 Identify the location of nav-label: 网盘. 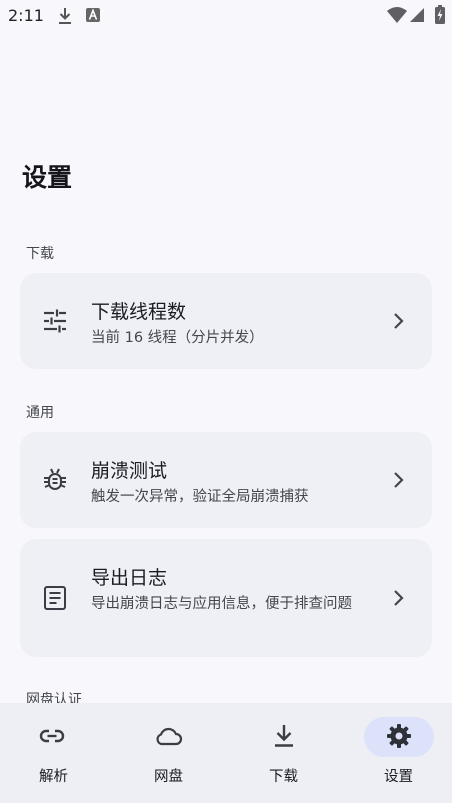
(168, 777).